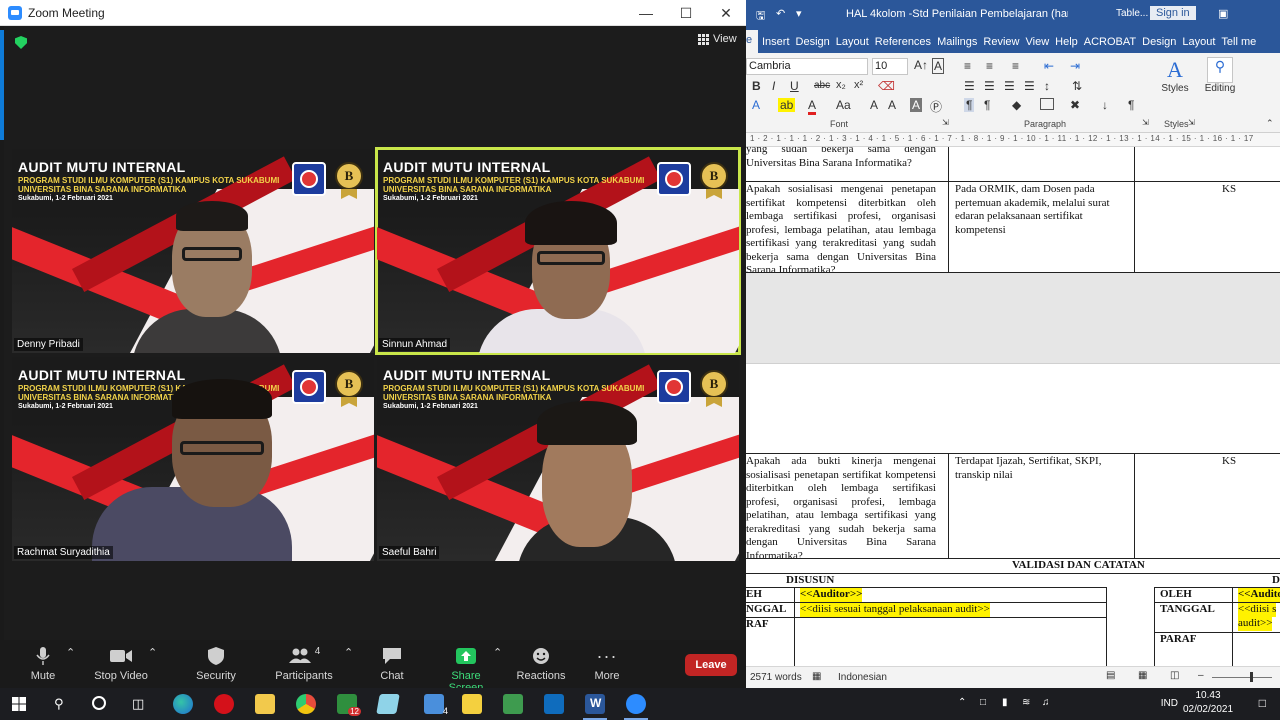  I want to click on rtl-icon: ¶, so click(987, 105).